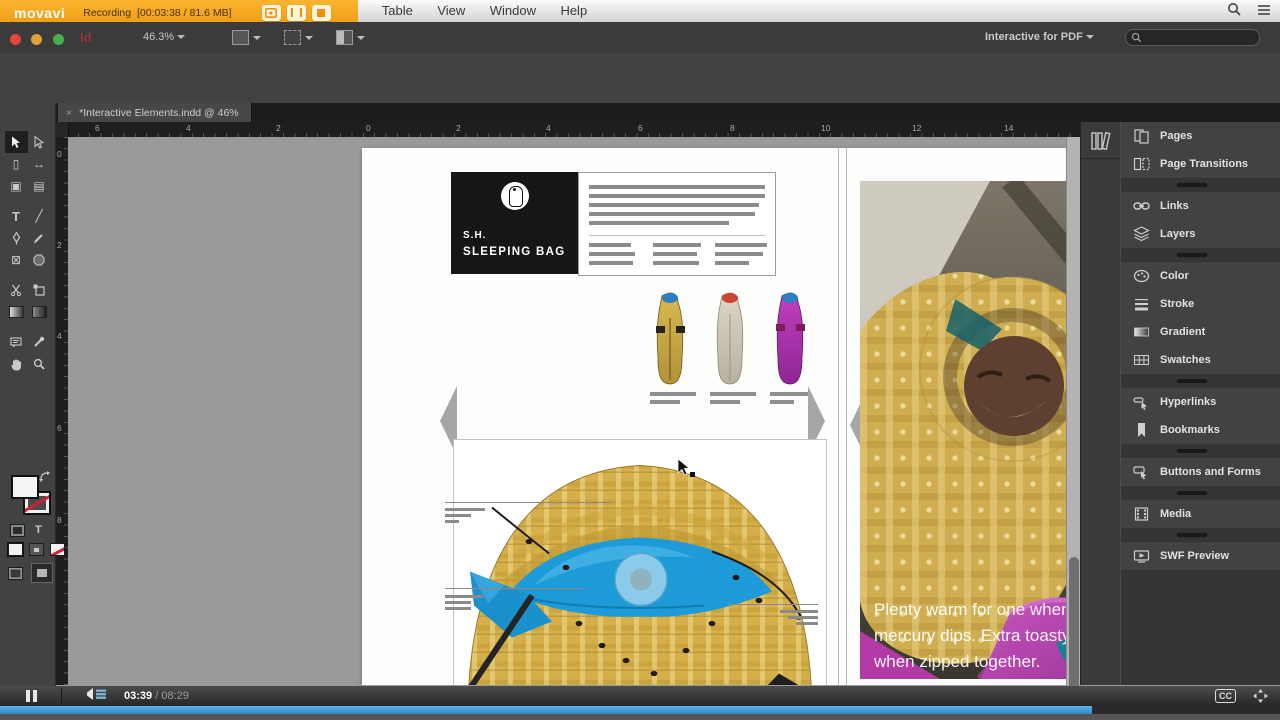  What do you see at coordinates (350, 37) in the screenshot?
I see `arrange-documents-button` at bounding box center [350, 37].